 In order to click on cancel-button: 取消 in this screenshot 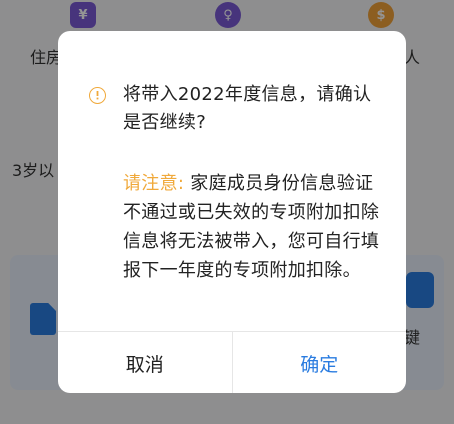, I will do `click(145, 362)`.